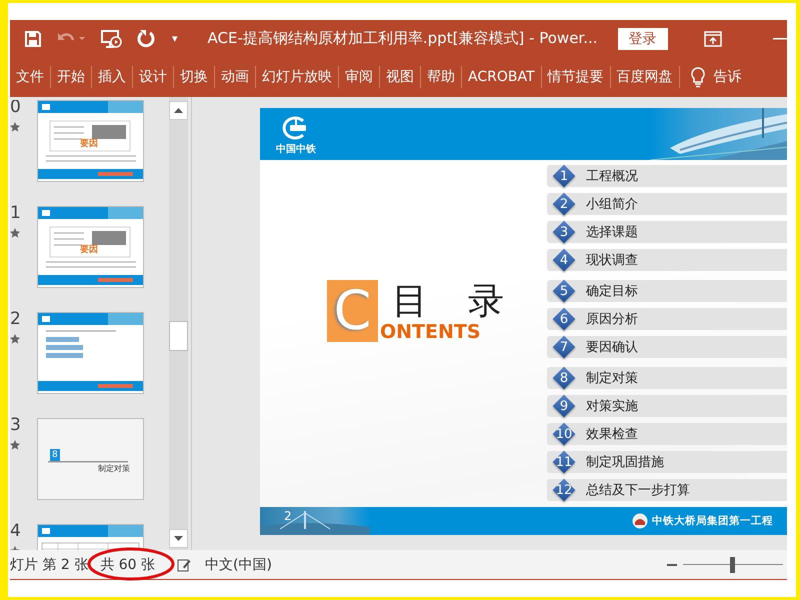  What do you see at coordinates (15, 319) in the screenshot?
I see `slide-number: 2` at bounding box center [15, 319].